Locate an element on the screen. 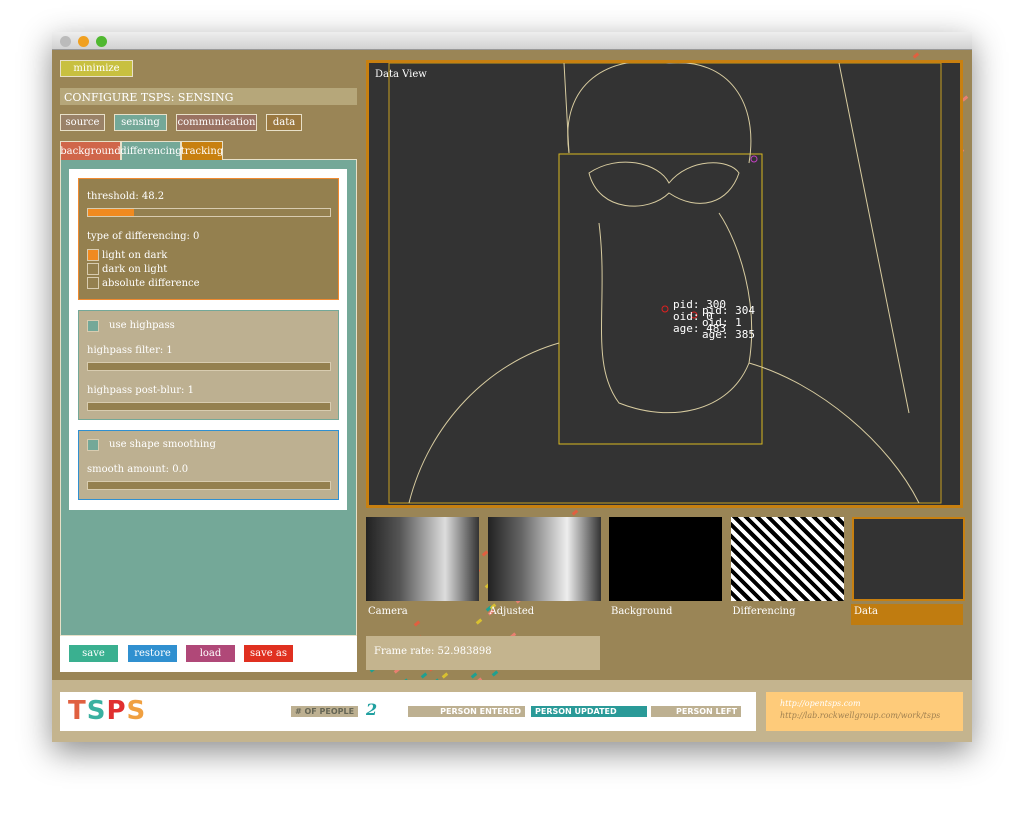 The height and width of the screenshot is (813, 1024). threshold-label: threshold: 48.2 is located at coordinates (126, 196).